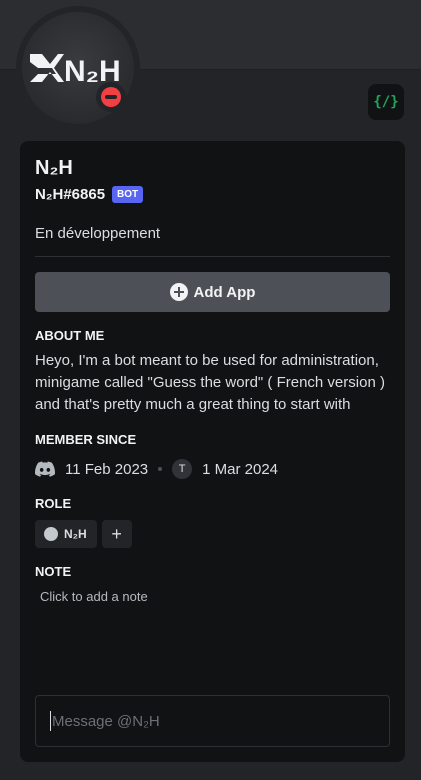 This screenshot has height=780, width=421. What do you see at coordinates (212, 256) in the screenshot?
I see `divider` at bounding box center [212, 256].